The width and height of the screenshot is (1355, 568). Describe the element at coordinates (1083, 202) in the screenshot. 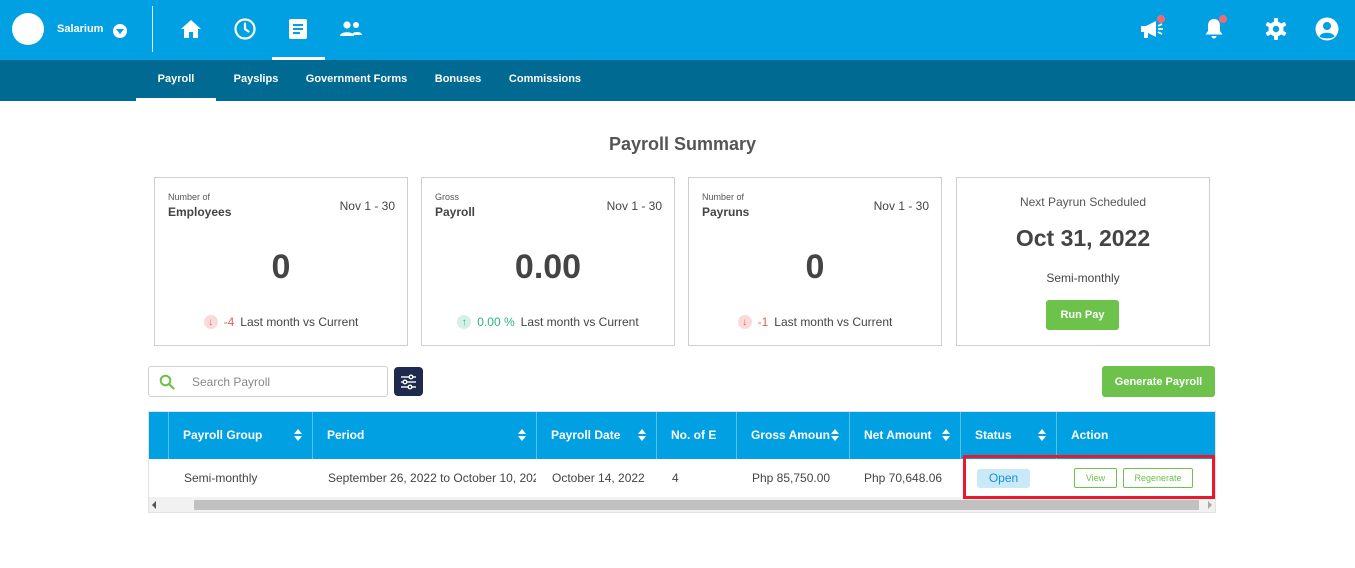

I see `next-payrun-label: Next Payrun Scheduled` at that location.